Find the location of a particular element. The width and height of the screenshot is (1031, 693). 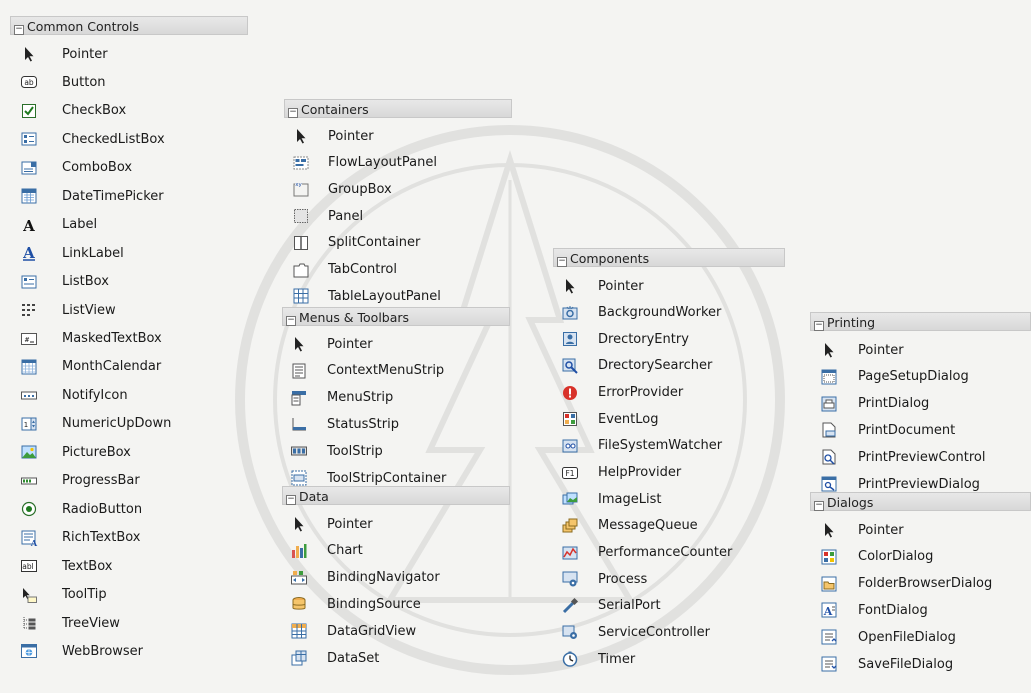

toolbox-item-monthcalendar: MonthCalendar is located at coordinates (85, 367).